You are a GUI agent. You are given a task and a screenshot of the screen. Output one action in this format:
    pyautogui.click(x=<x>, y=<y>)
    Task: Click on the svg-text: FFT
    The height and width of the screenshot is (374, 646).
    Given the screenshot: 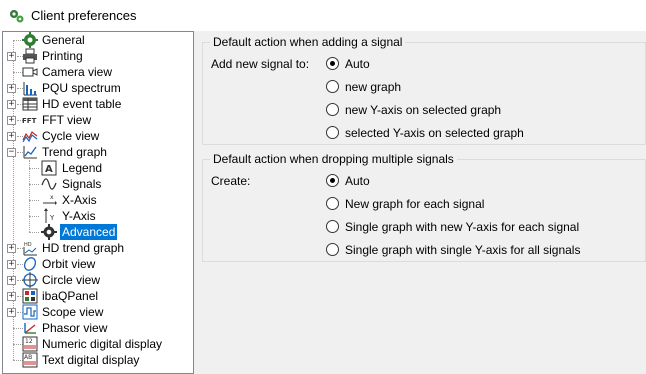 What is the action you would take?
    pyautogui.click(x=29, y=121)
    